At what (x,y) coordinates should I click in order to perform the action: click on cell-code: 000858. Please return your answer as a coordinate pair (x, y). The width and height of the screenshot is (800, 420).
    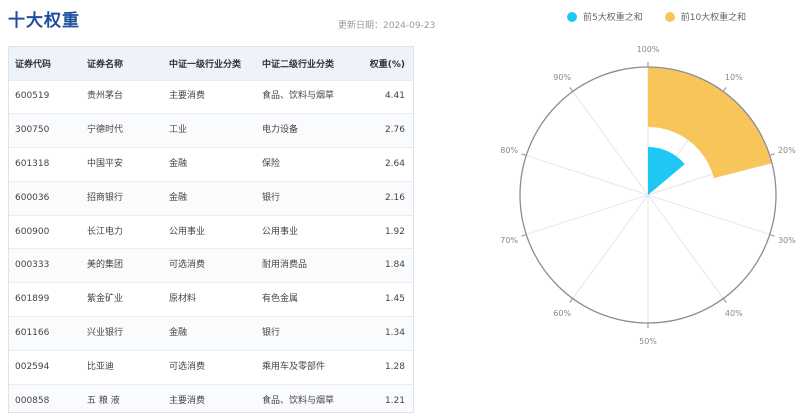
    Looking at the image, I should click on (45, 397).